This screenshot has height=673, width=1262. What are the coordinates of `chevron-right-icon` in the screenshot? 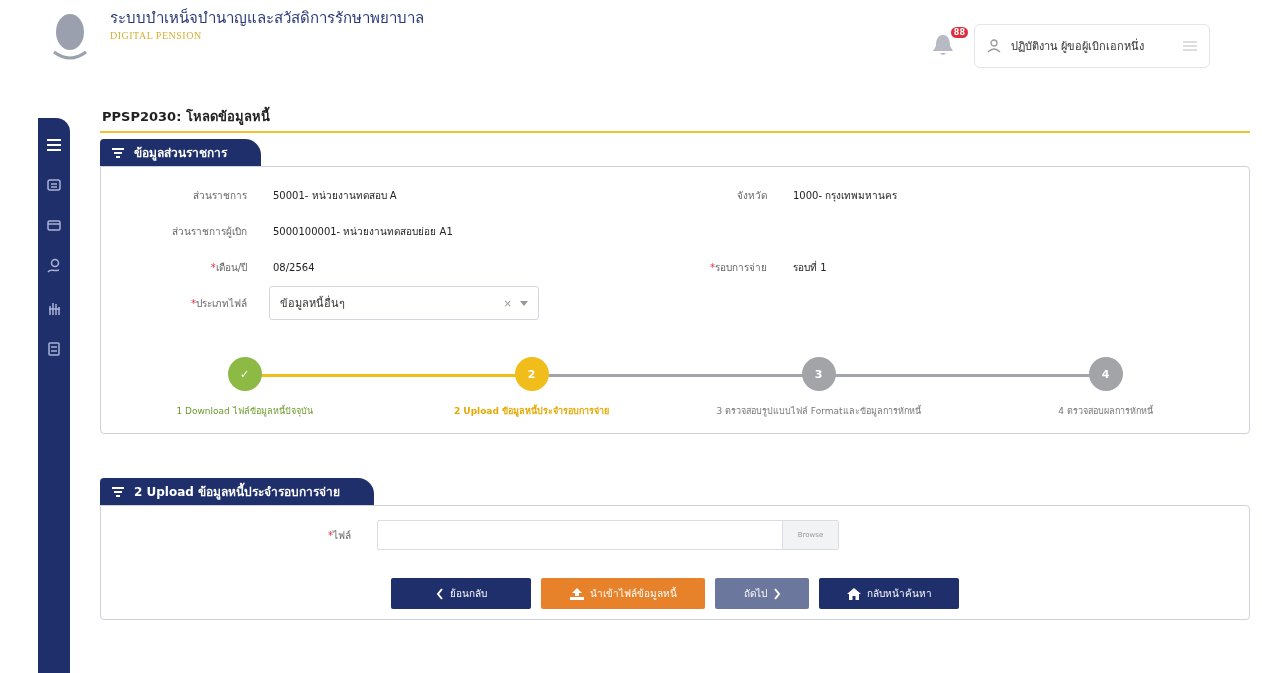 It's located at (776, 593).